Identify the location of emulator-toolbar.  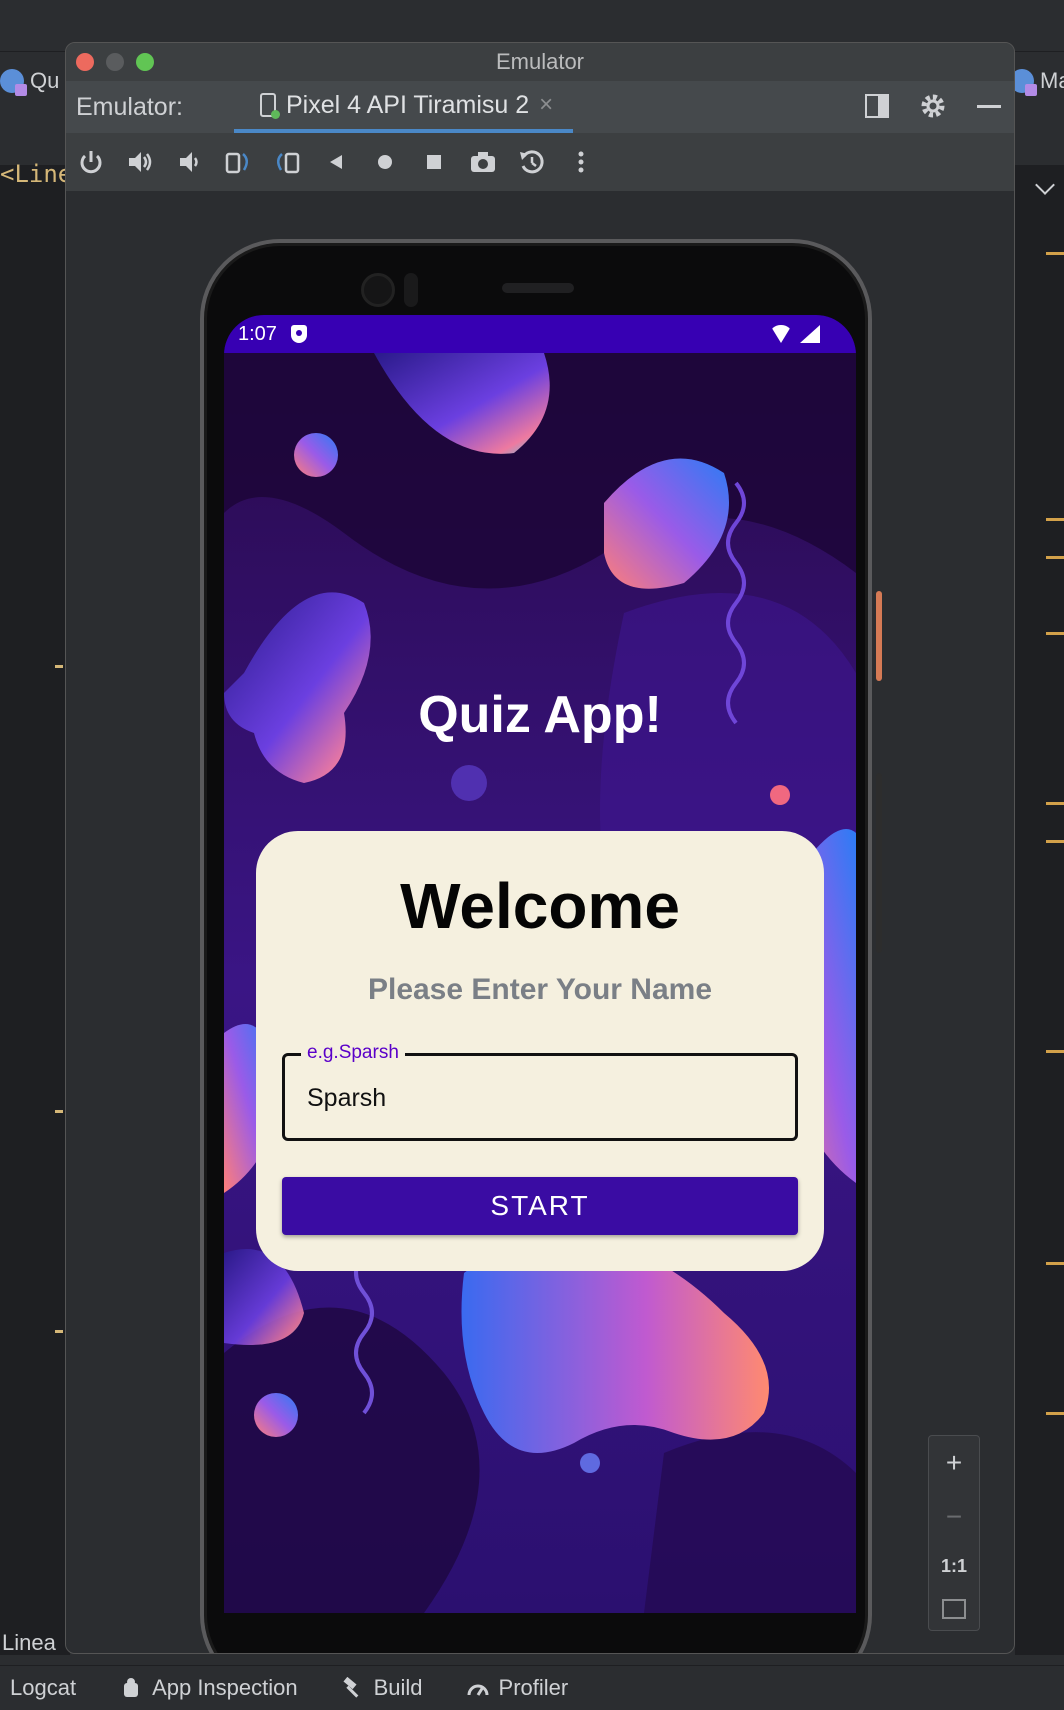
(540, 162).